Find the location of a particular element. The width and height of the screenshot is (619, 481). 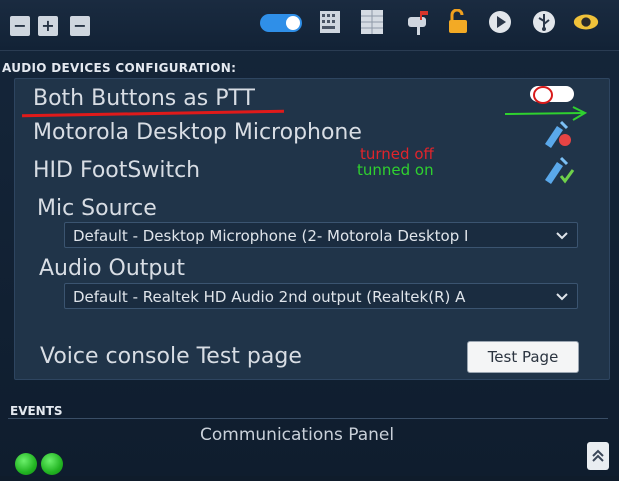

audio-output-label: Audio Output is located at coordinates (112, 268).